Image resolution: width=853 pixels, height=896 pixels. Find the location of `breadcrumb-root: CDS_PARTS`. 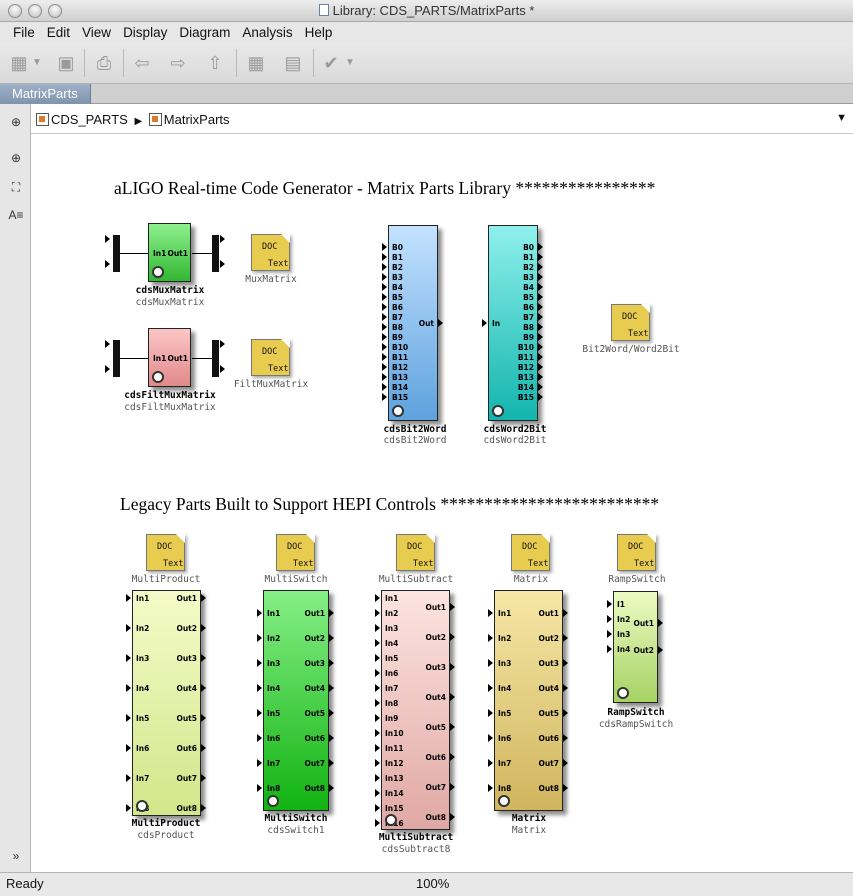

breadcrumb-root: CDS_PARTS is located at coordinates (89, 119).